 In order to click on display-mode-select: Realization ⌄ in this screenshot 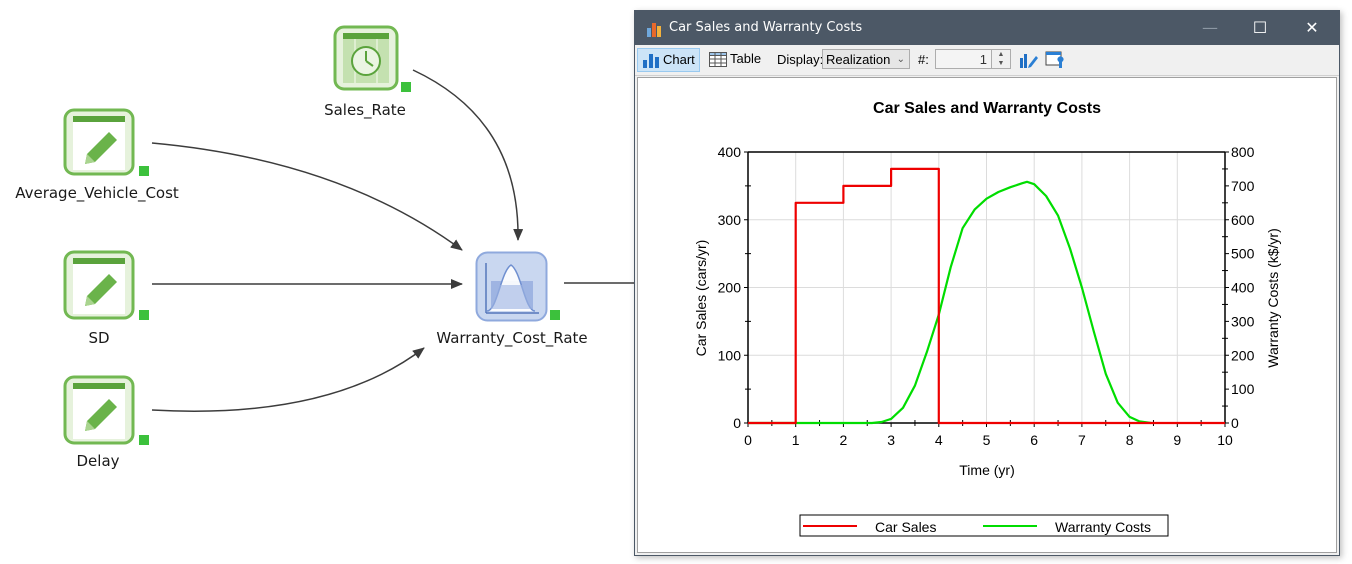, I will do `click(866, 59)`.